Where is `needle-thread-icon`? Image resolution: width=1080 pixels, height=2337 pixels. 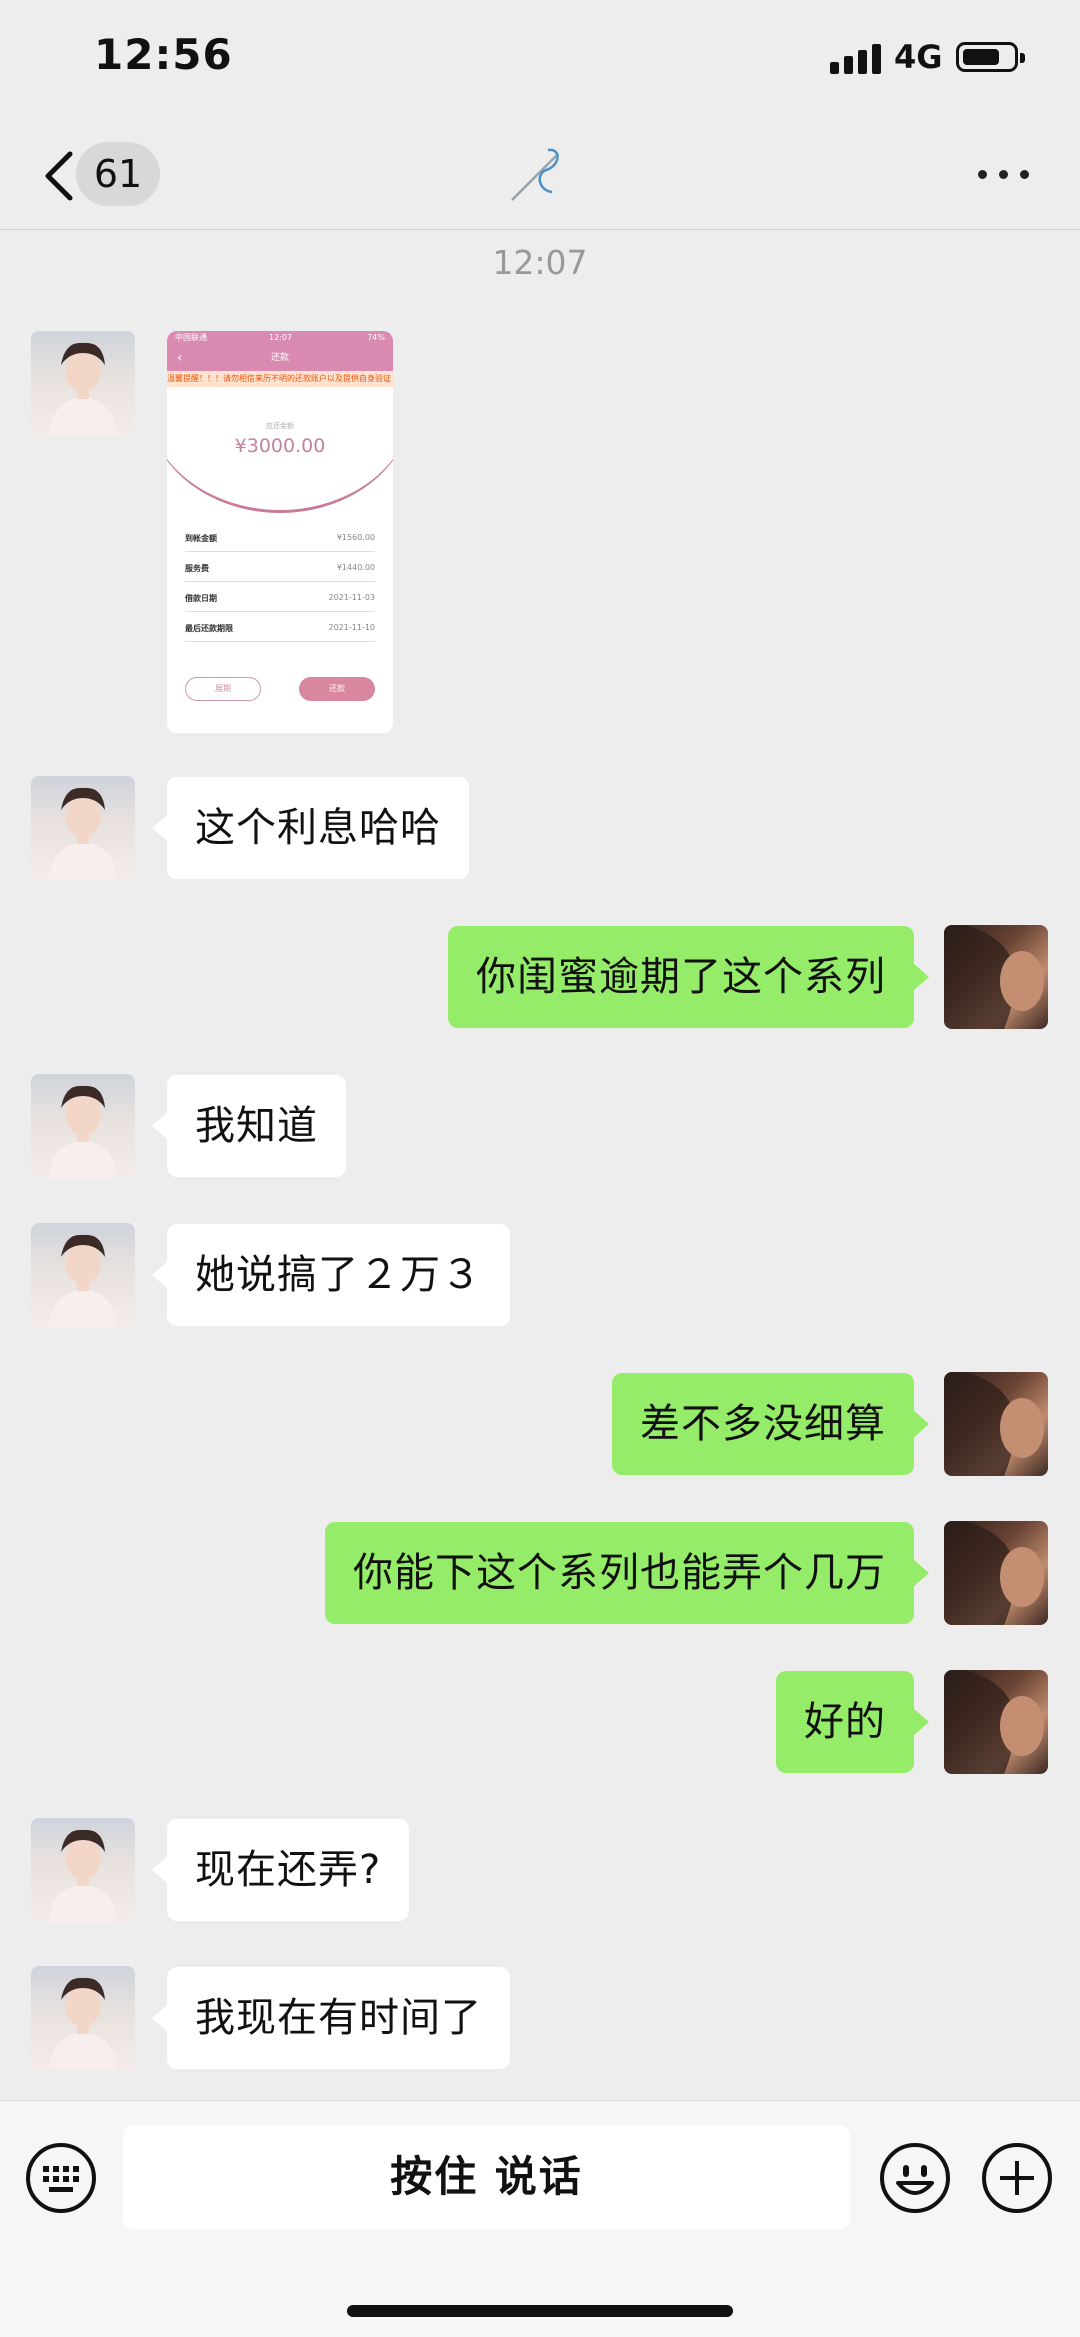
needle-thread-icon is located at coordinates (535, 174).